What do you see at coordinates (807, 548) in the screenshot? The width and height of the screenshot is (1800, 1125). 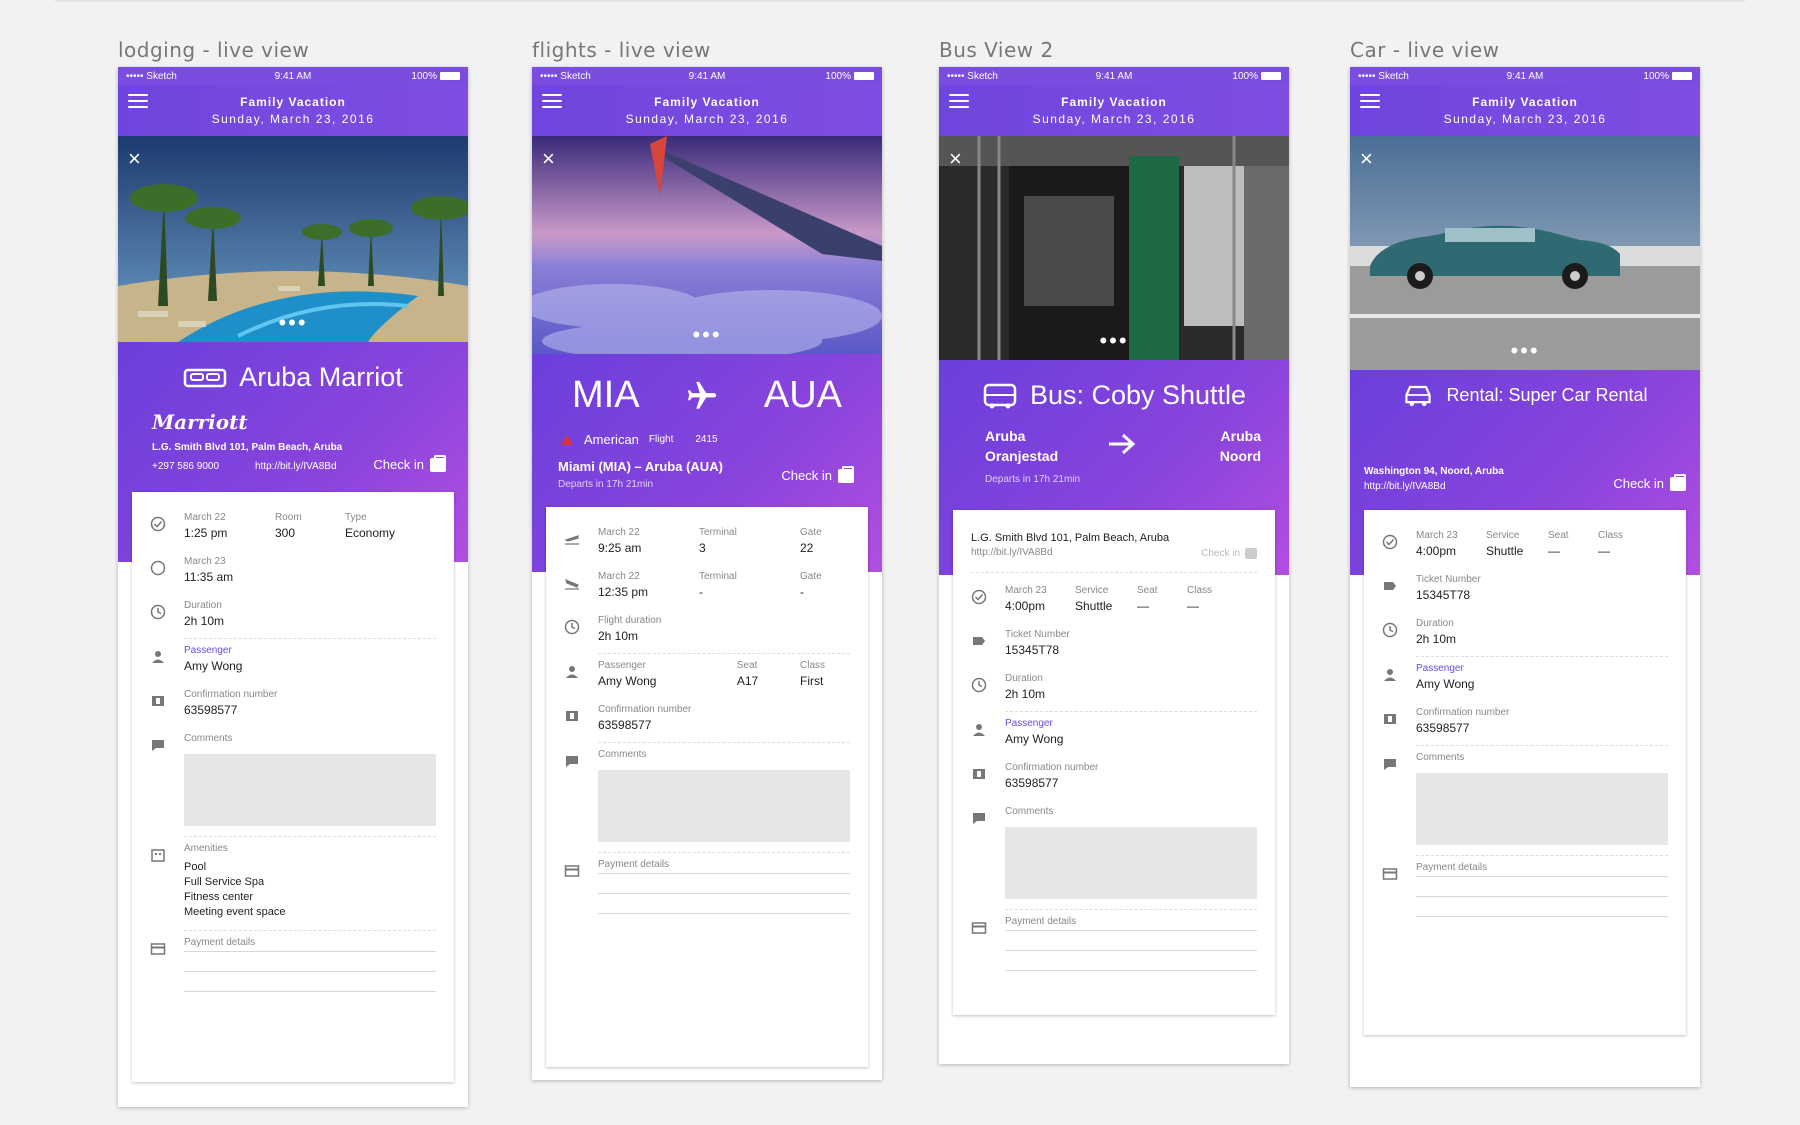 I see `dep-gate: 22` at bounding box center [807, 548].